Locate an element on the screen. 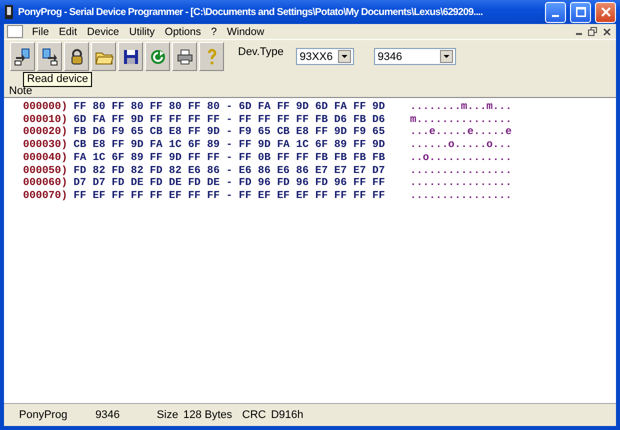 Image resolution: width=620 pixels, height=430 pixels. menu-item: ? is located at coordinates (214, 32).